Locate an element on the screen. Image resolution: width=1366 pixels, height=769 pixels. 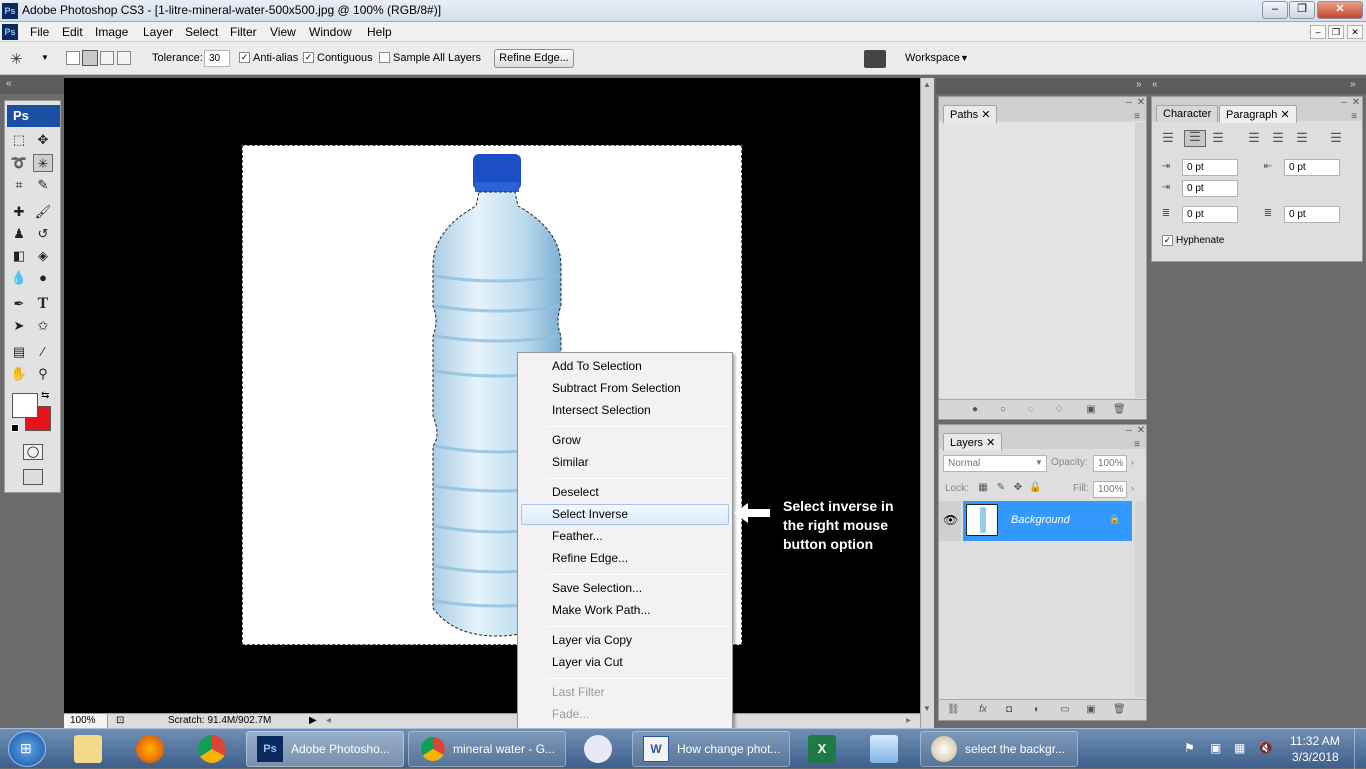
delete-layer-icon: 🗑 is located at coordinates (1119, 710).